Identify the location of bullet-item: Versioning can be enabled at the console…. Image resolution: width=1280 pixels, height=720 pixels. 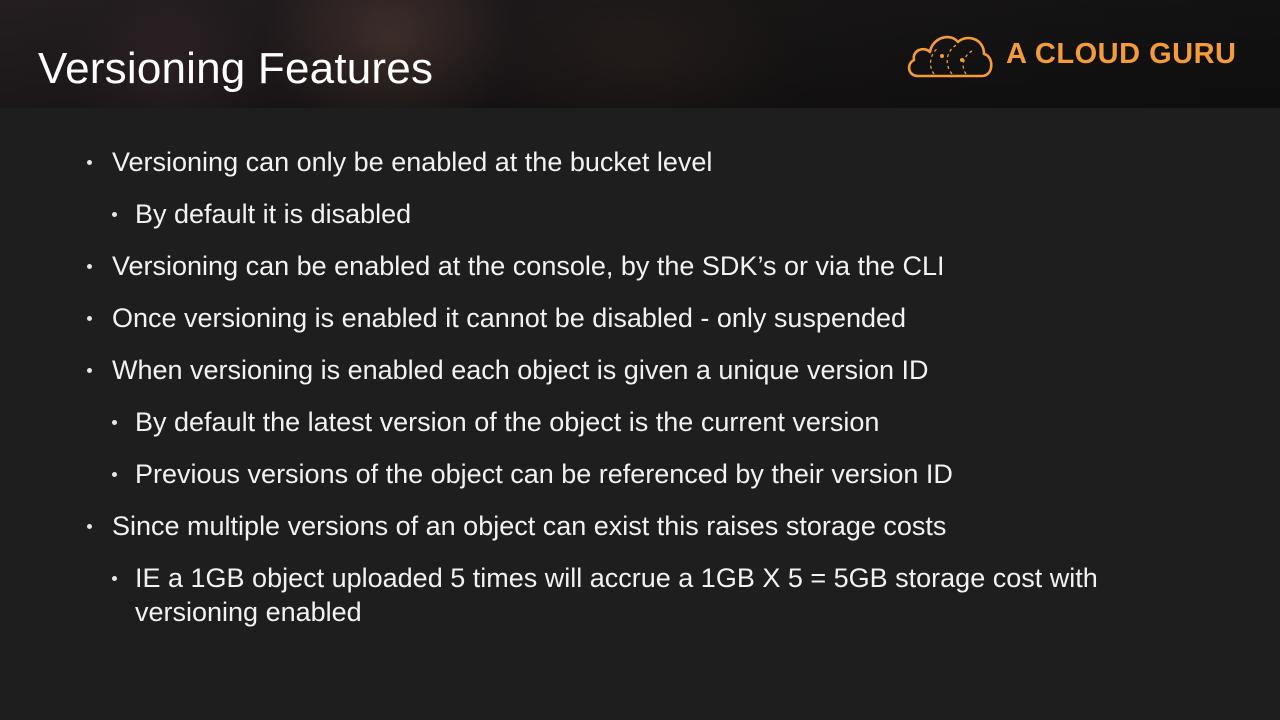
(516, 266).